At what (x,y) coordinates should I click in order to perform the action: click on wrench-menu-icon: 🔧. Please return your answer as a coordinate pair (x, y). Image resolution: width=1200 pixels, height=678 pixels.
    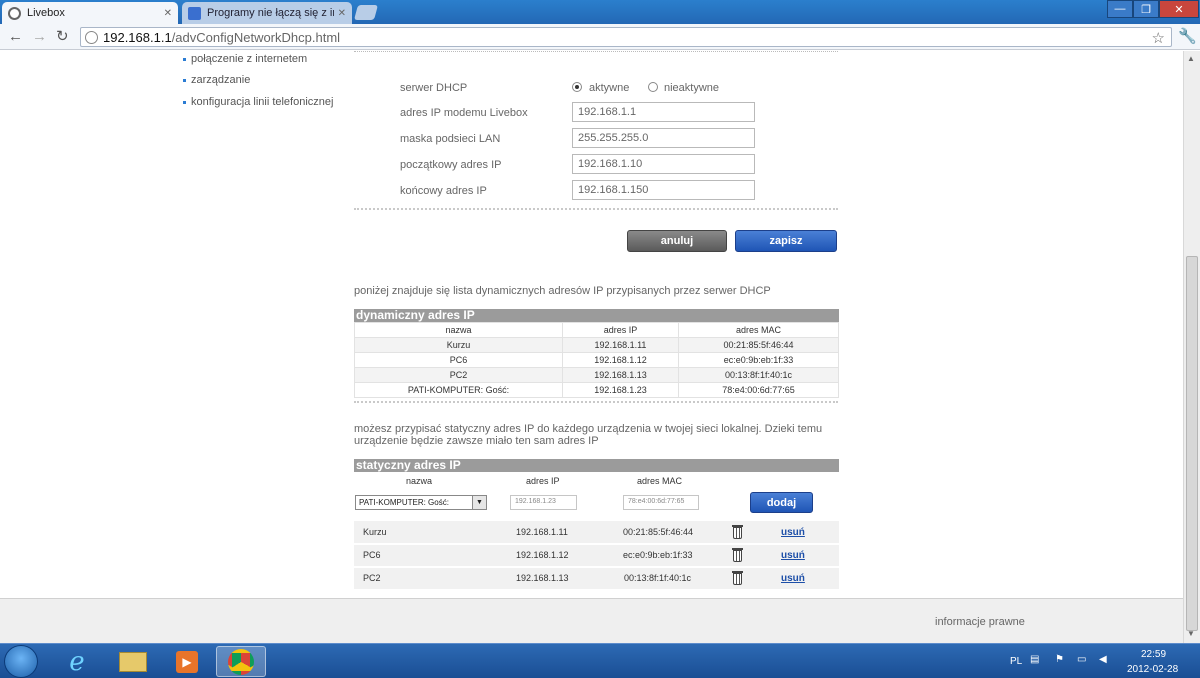
    Looking at the image, I should click on (1187, 36).